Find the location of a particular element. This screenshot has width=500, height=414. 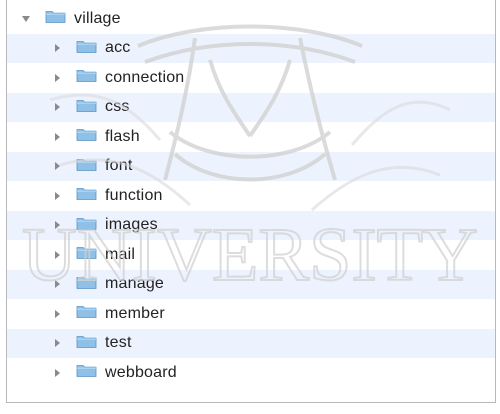

folder-label: mail is located at coordinates (120, 254).